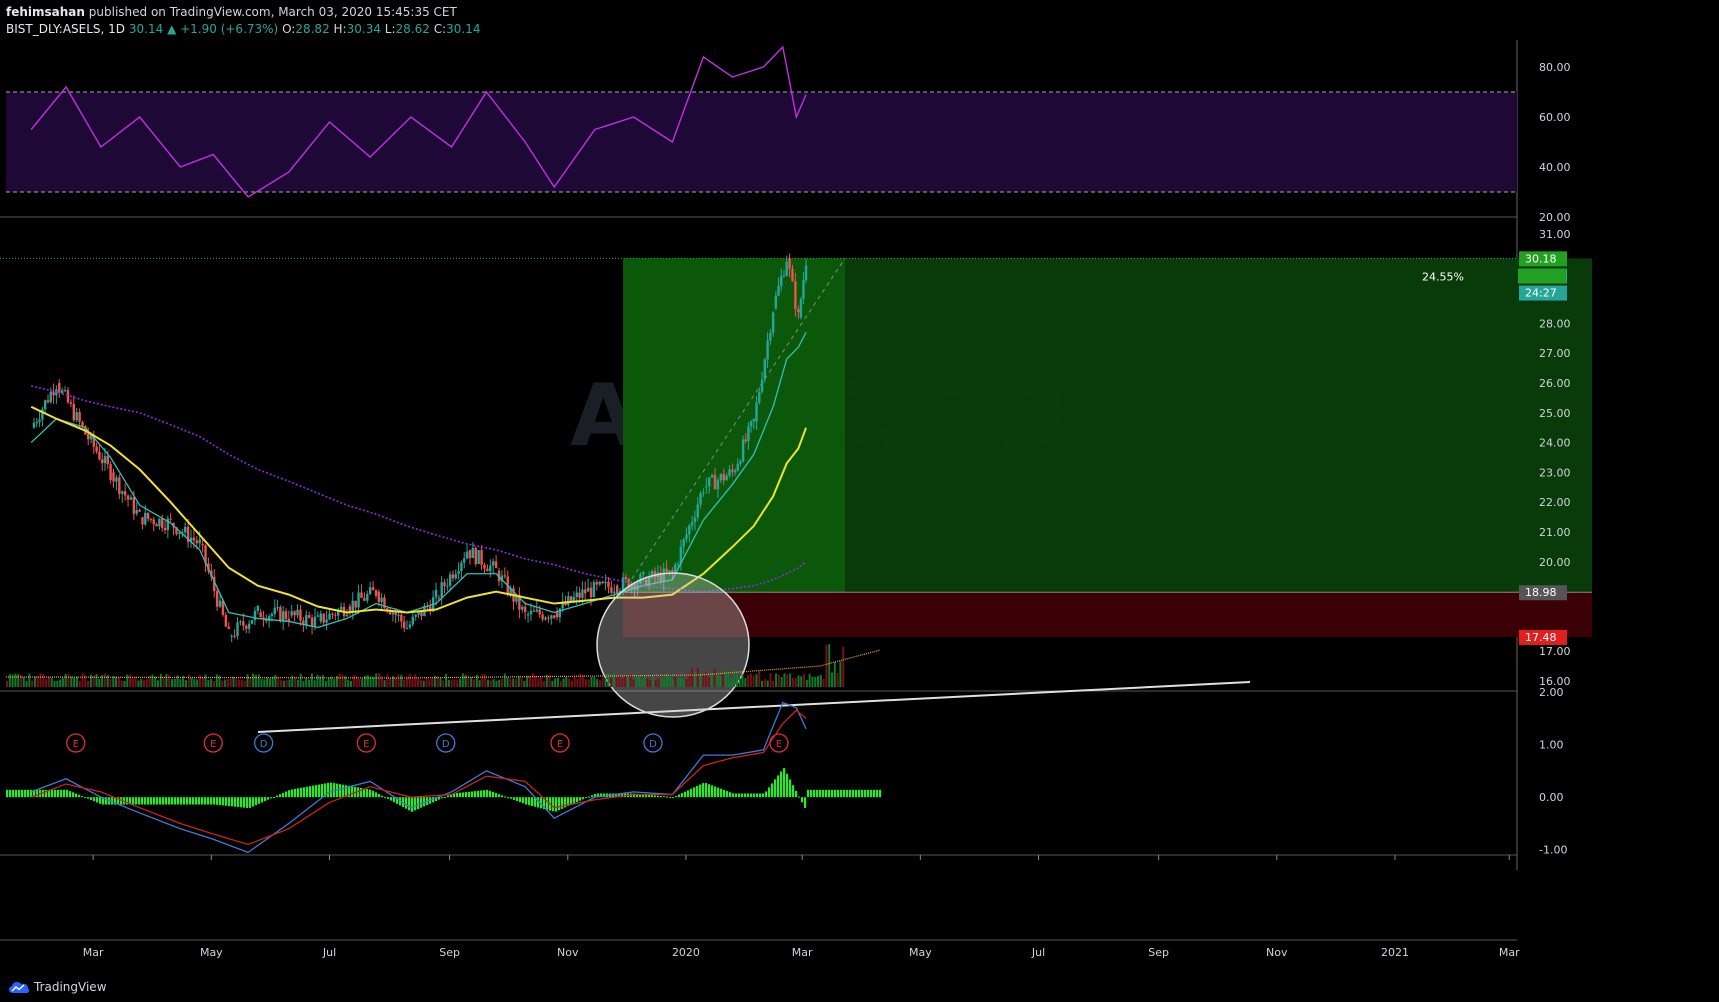 The height and width of the screenshot is (1002, 1719). What do you see at coordinates (57, 987) in the screenshot?
I see `tradingview-logo: TradingView` at bounding box center [57, 987].